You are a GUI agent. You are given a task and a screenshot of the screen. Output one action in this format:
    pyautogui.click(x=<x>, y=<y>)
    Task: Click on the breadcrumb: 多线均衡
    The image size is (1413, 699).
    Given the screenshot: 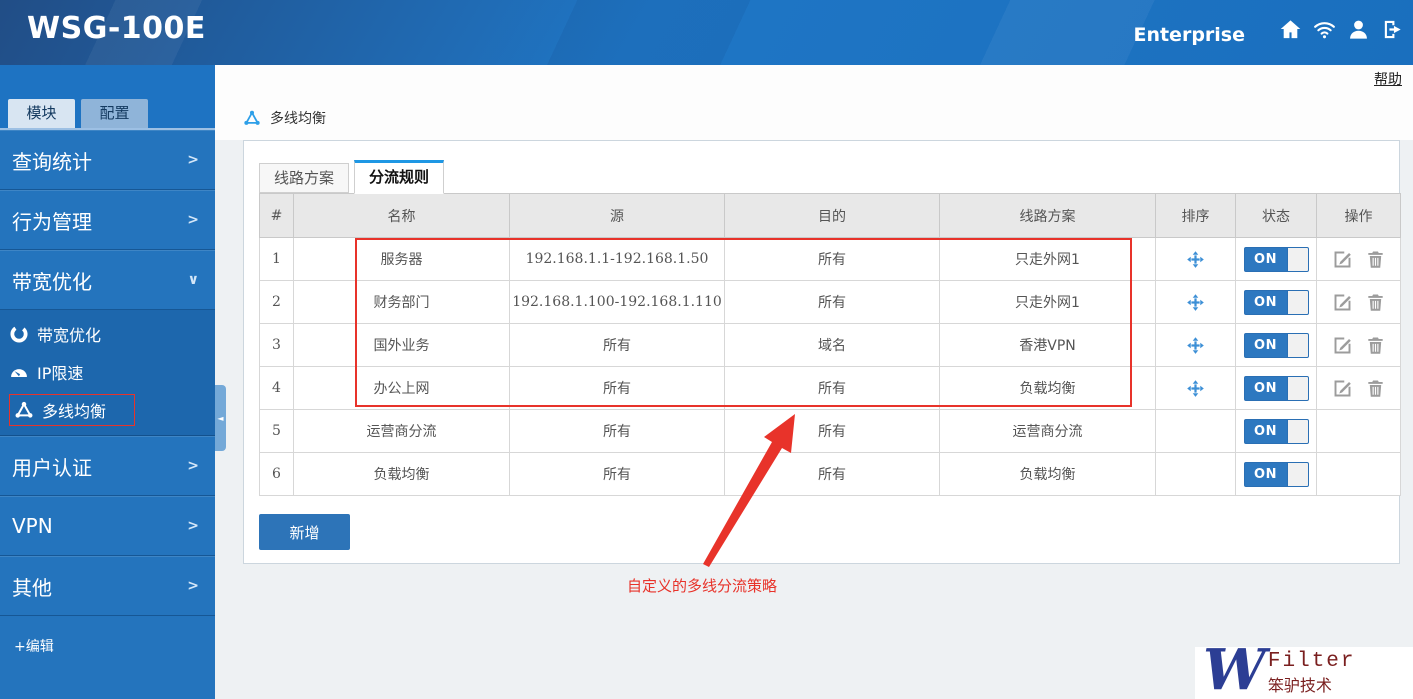 What is the action you would take?
    pyautogui.click(x=284, y=118)
    